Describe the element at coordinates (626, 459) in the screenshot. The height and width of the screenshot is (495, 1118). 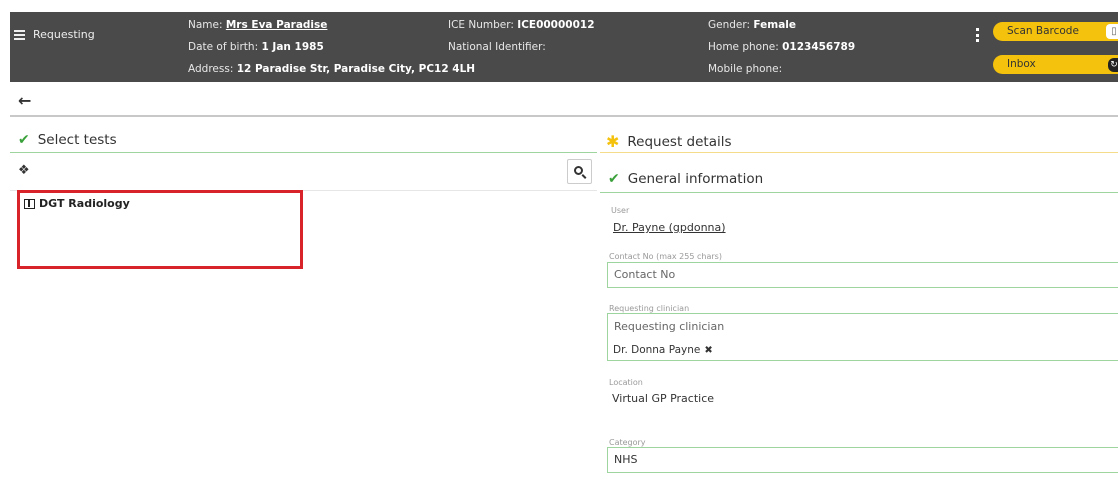
I see `category-value: NHS` at that location.